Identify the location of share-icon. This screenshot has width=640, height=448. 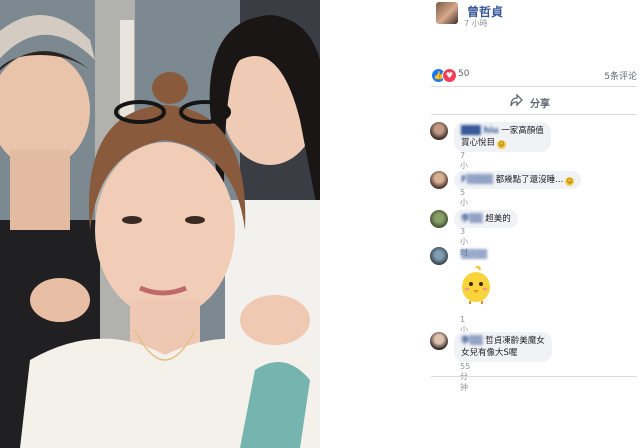
(517, 100).